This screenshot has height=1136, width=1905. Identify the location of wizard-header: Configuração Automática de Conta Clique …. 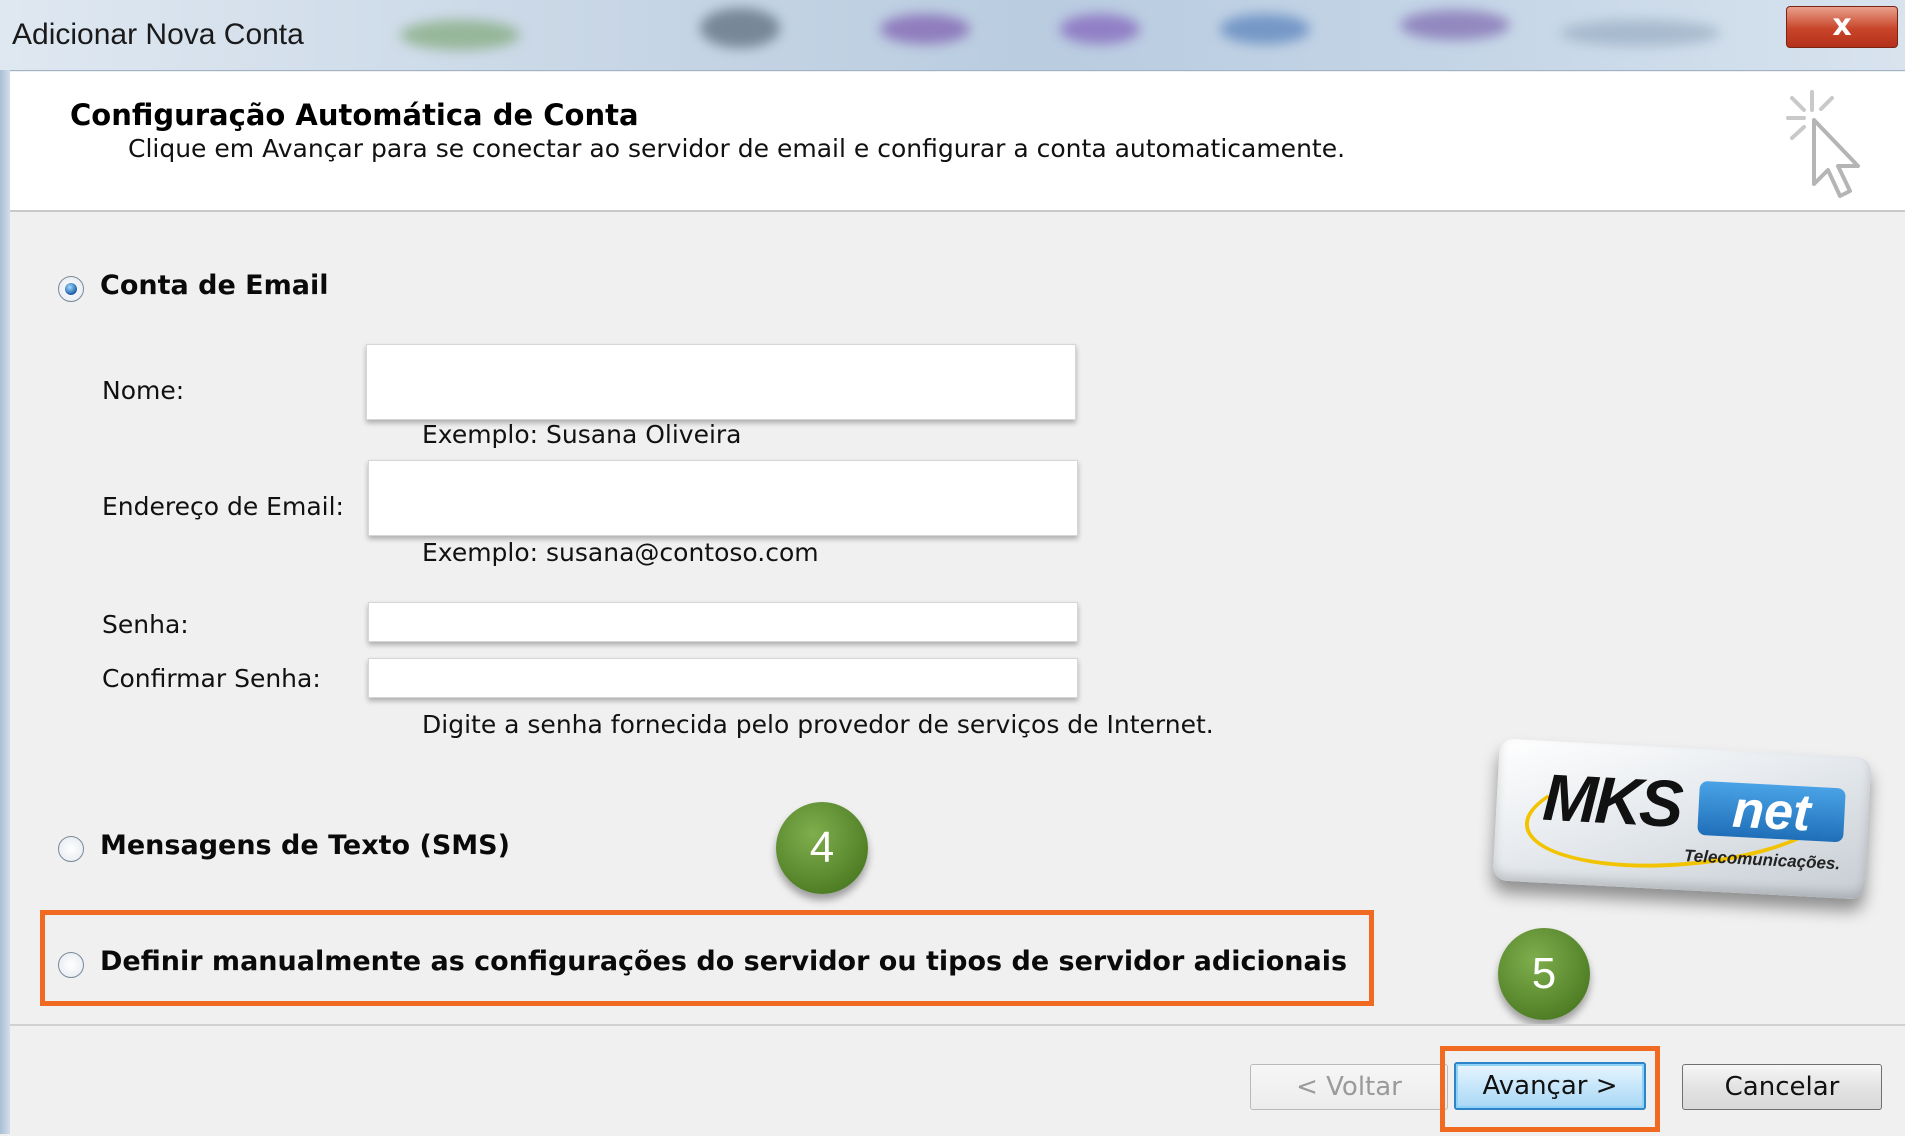
(957, 142).